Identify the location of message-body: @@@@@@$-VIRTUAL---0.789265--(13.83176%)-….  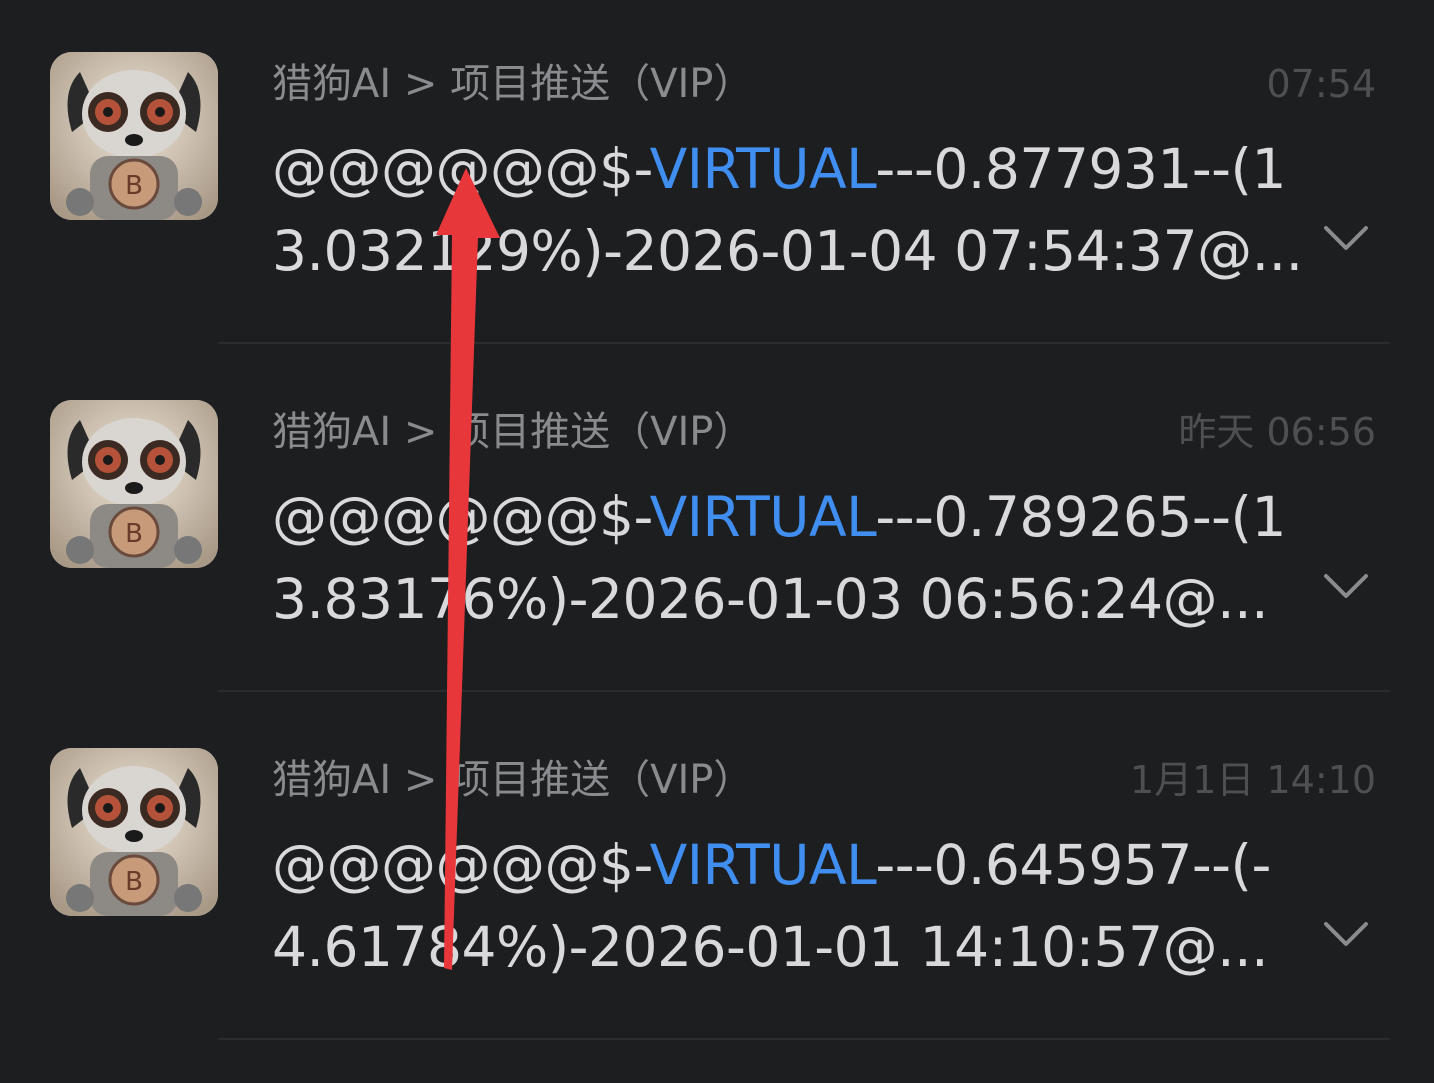
(792, 558).